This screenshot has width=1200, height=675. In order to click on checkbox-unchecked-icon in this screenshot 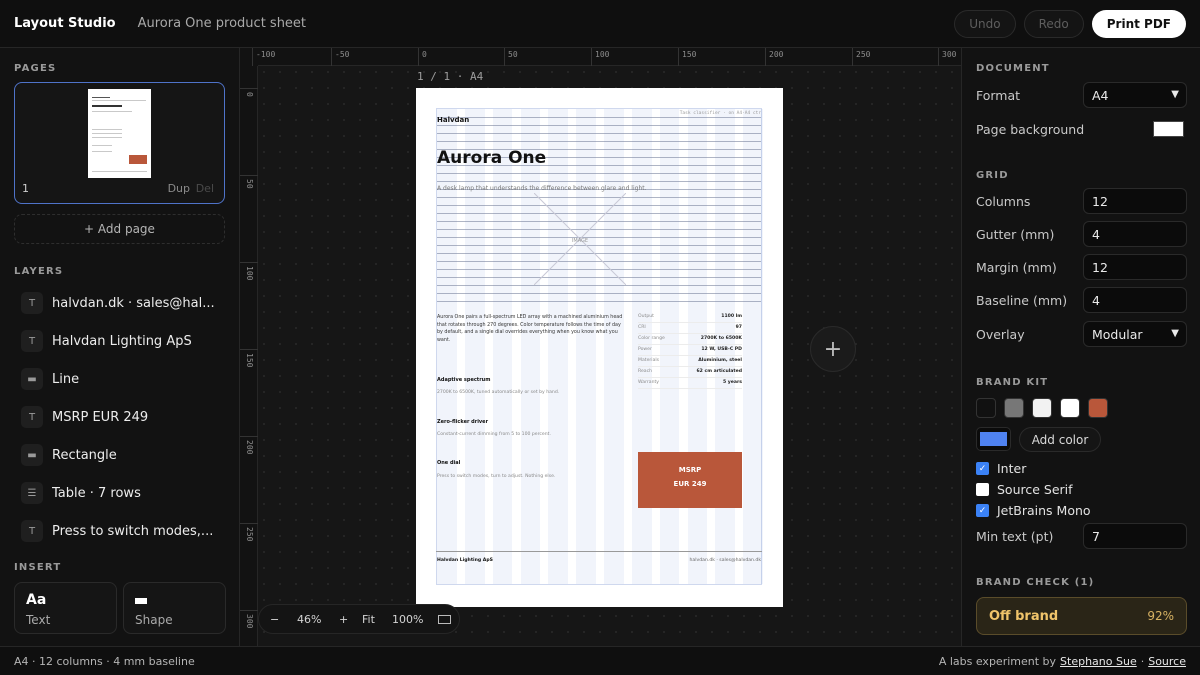, I will do `click(982, 489)`.